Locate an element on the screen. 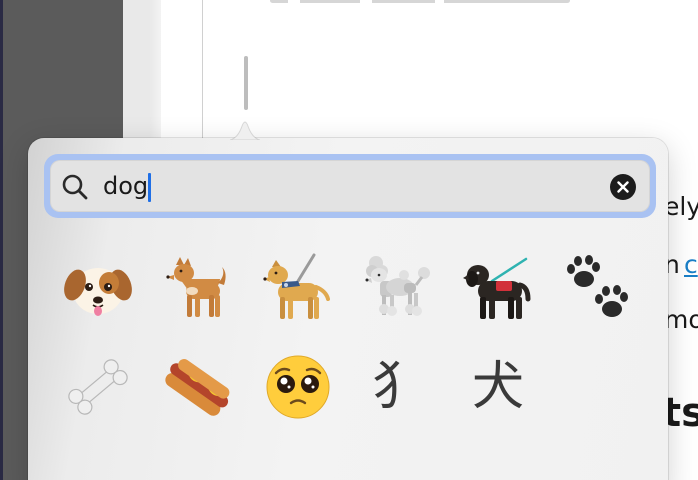 The width and height of the screenshot is (698, 480). radical-dog-glyph: 犭 is located at coordinates (398, 387).